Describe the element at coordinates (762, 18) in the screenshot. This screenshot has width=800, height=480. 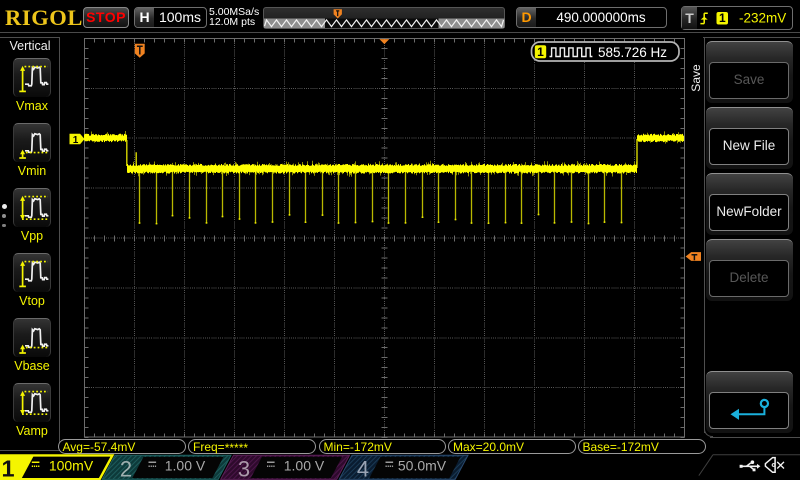
I see `svg-text: -232mV` at that location.